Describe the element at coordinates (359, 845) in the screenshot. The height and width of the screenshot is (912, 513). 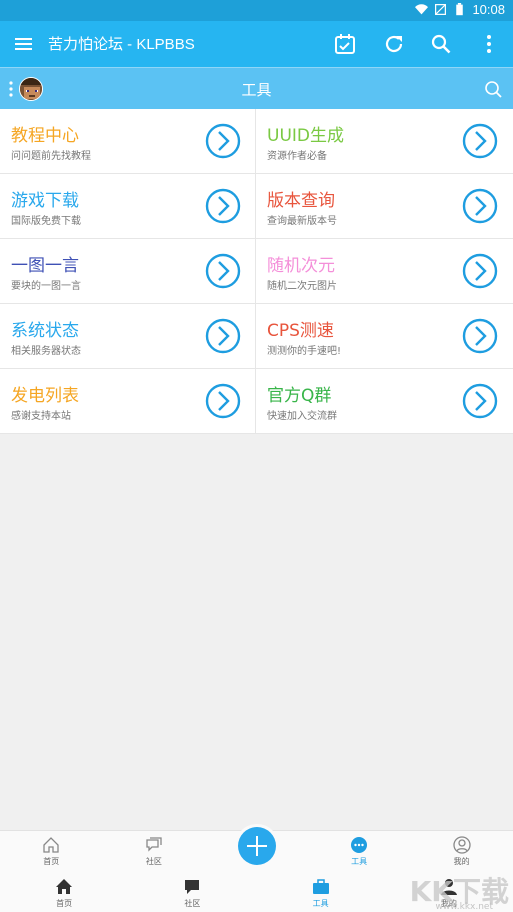
I see `chat-dots-icon` at that location.